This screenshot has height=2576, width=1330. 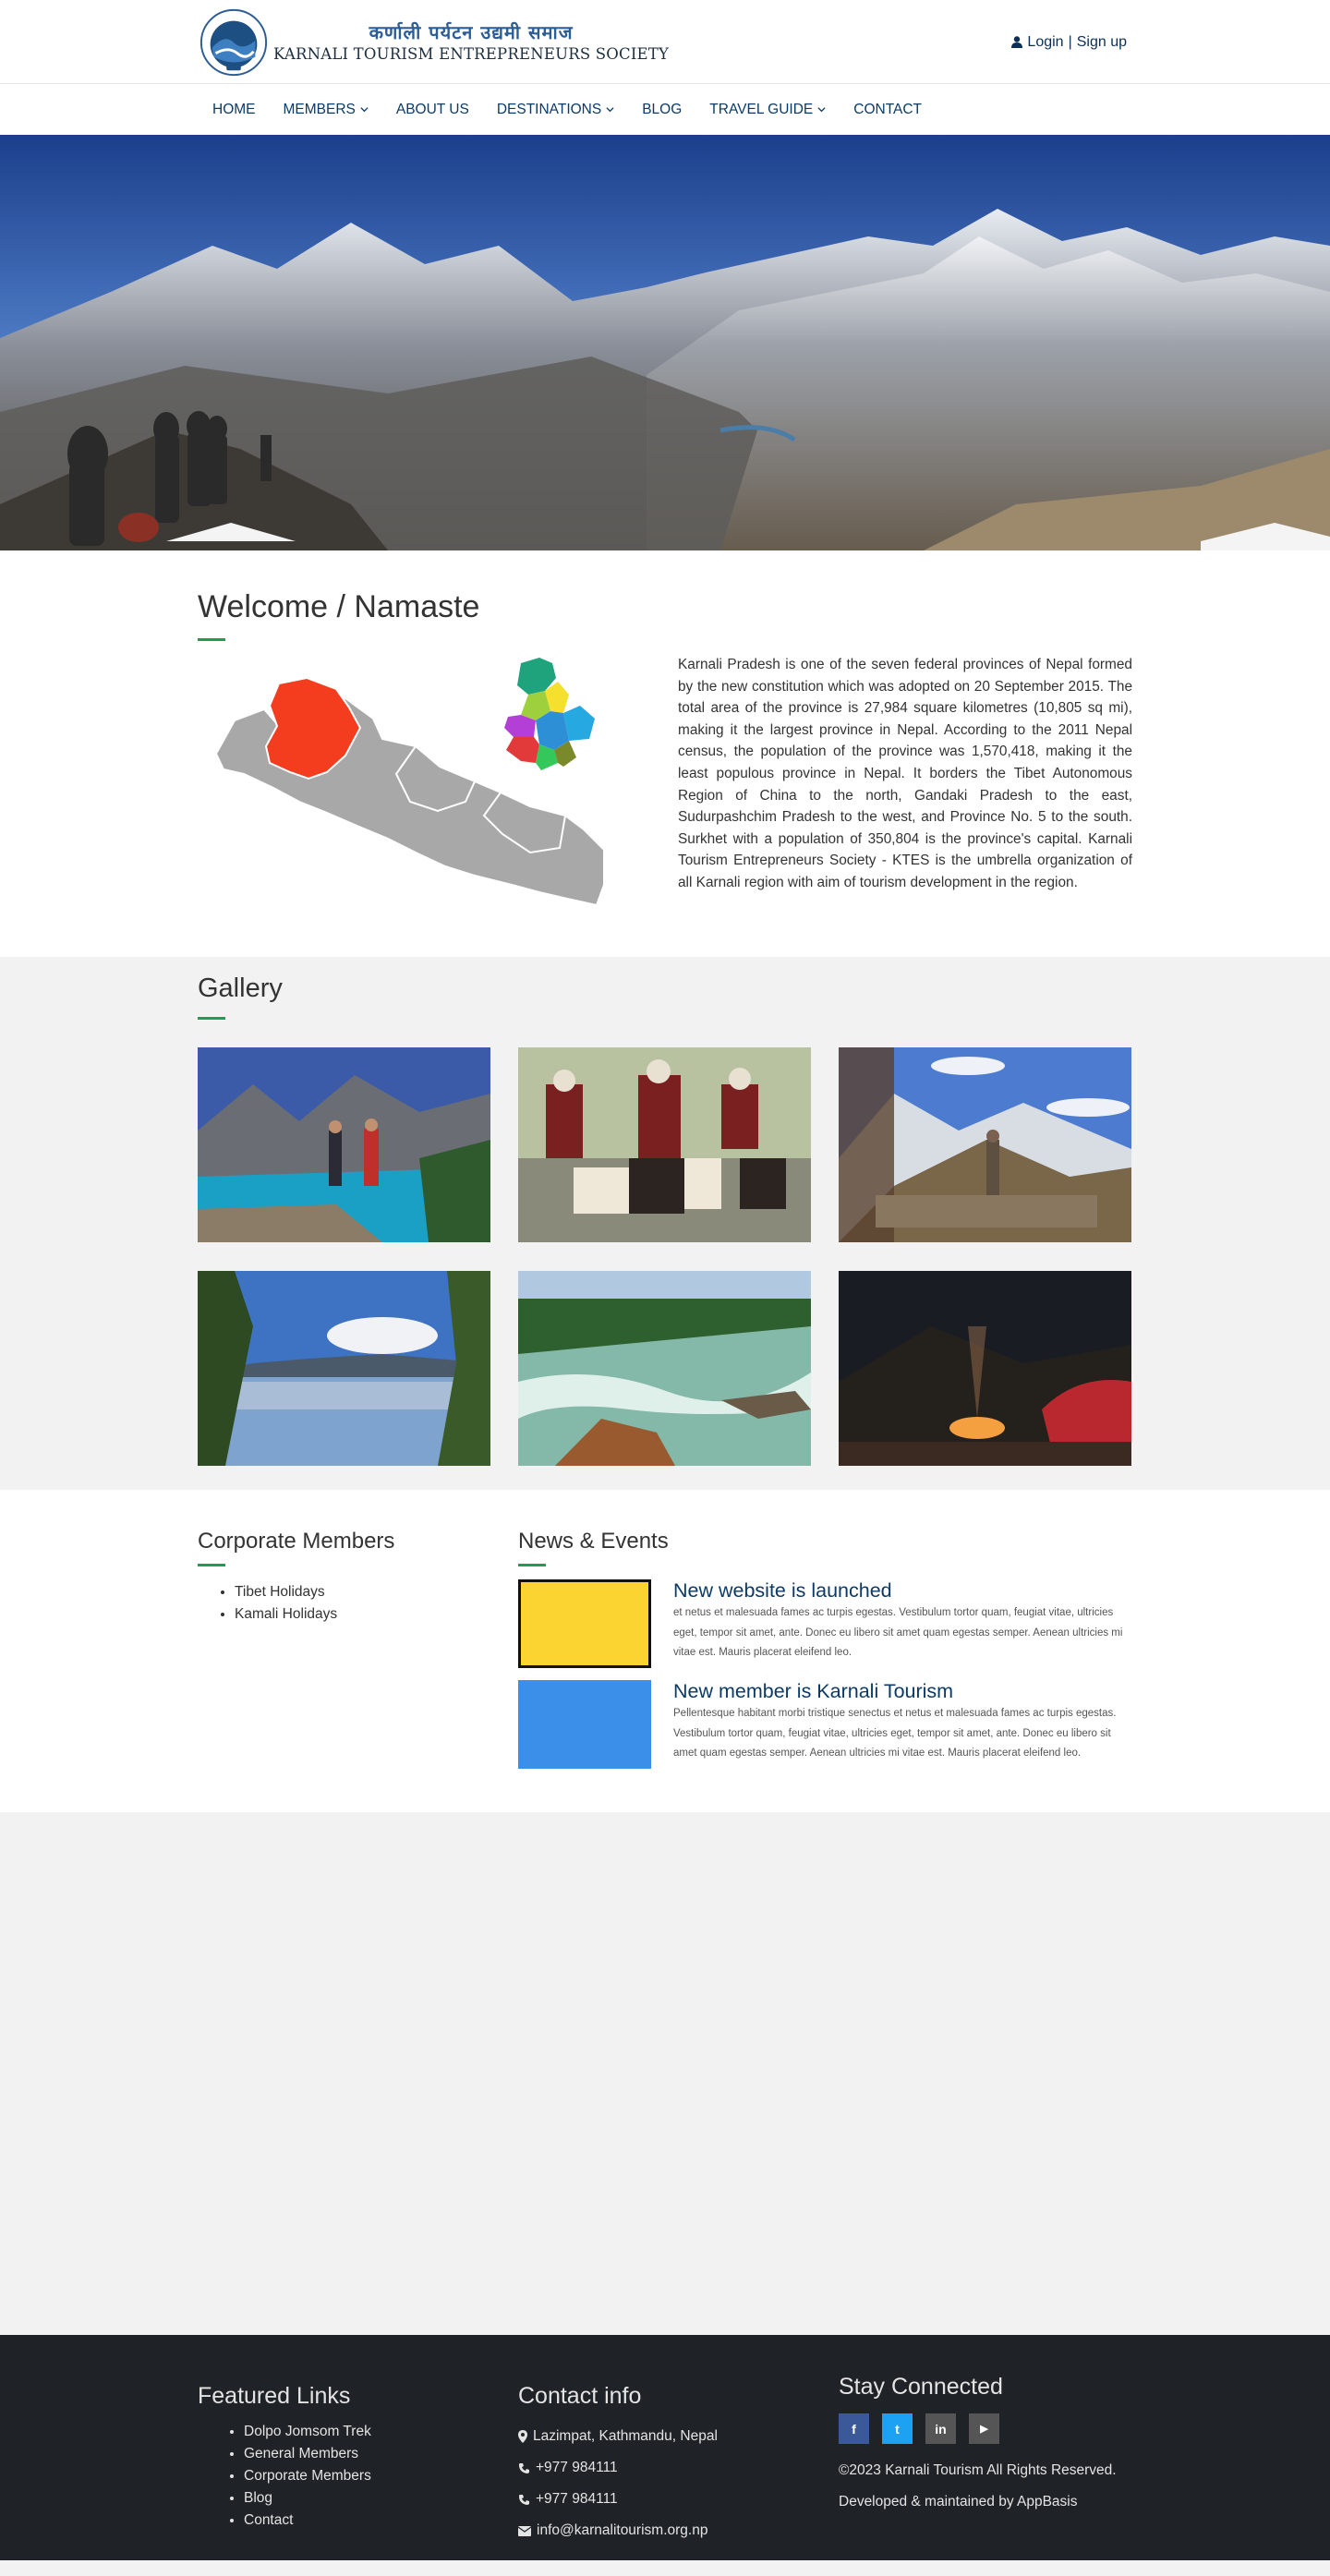 What do you see at coordinates (381, 2520) in the screenshot?
I see `footer-link: Contact` at bounding box center [381, 2520].